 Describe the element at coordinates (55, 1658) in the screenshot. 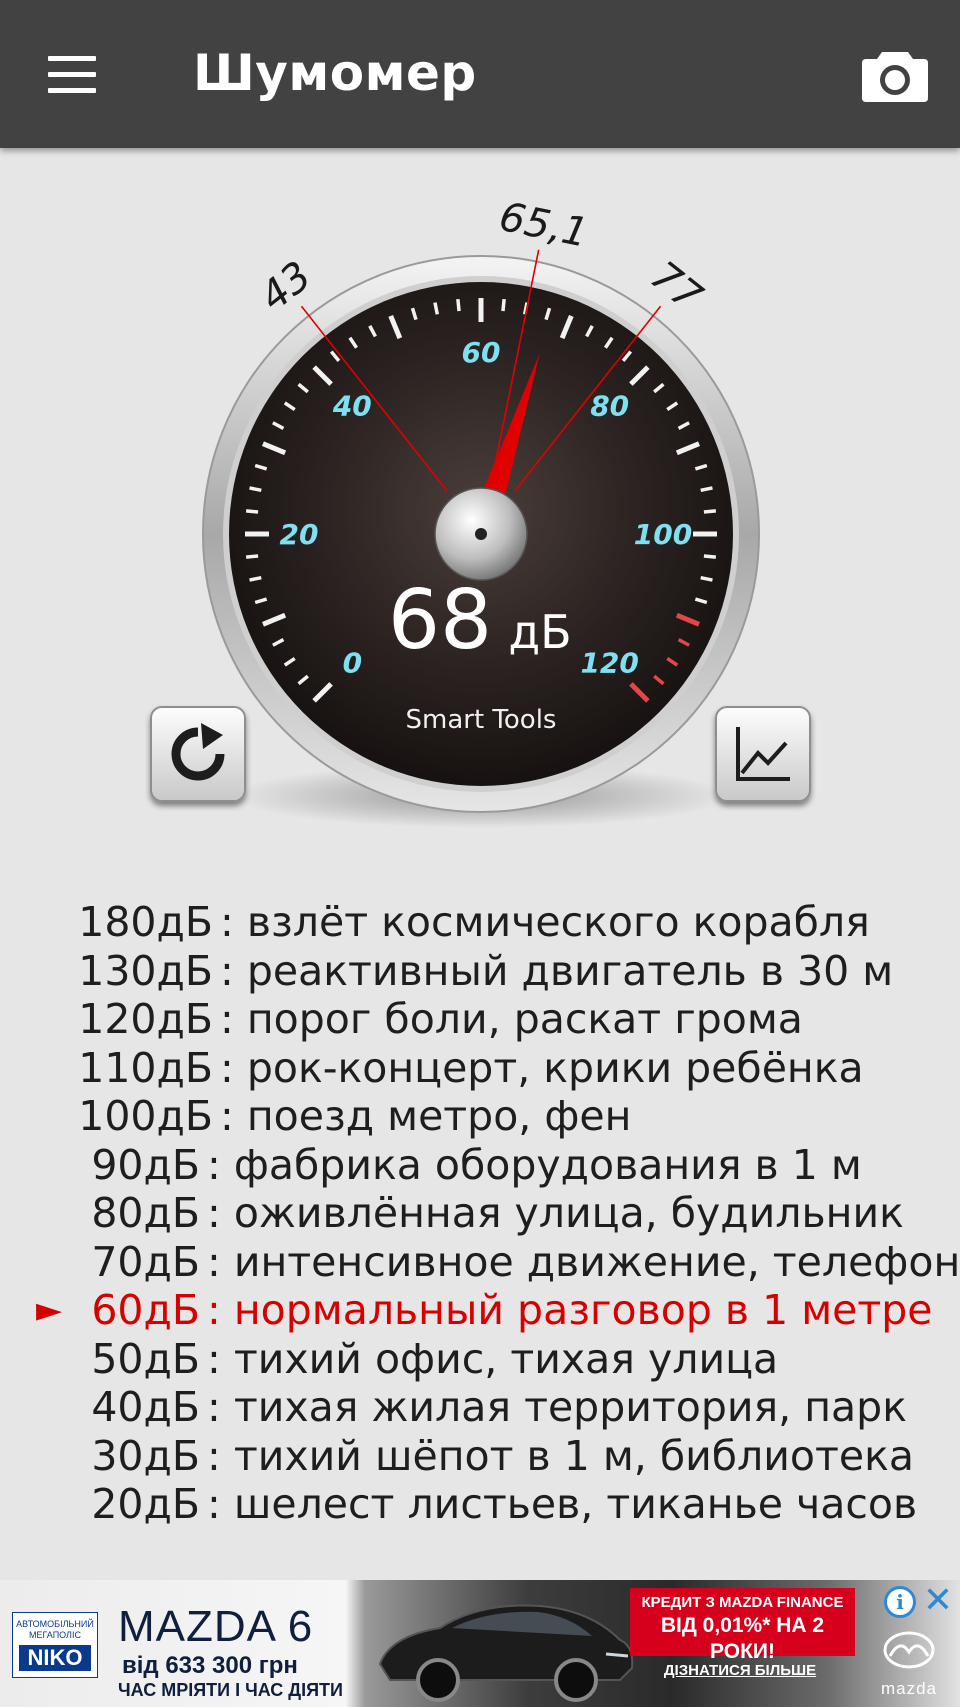

I see `dealer-logo-text: NIKO` at that location.